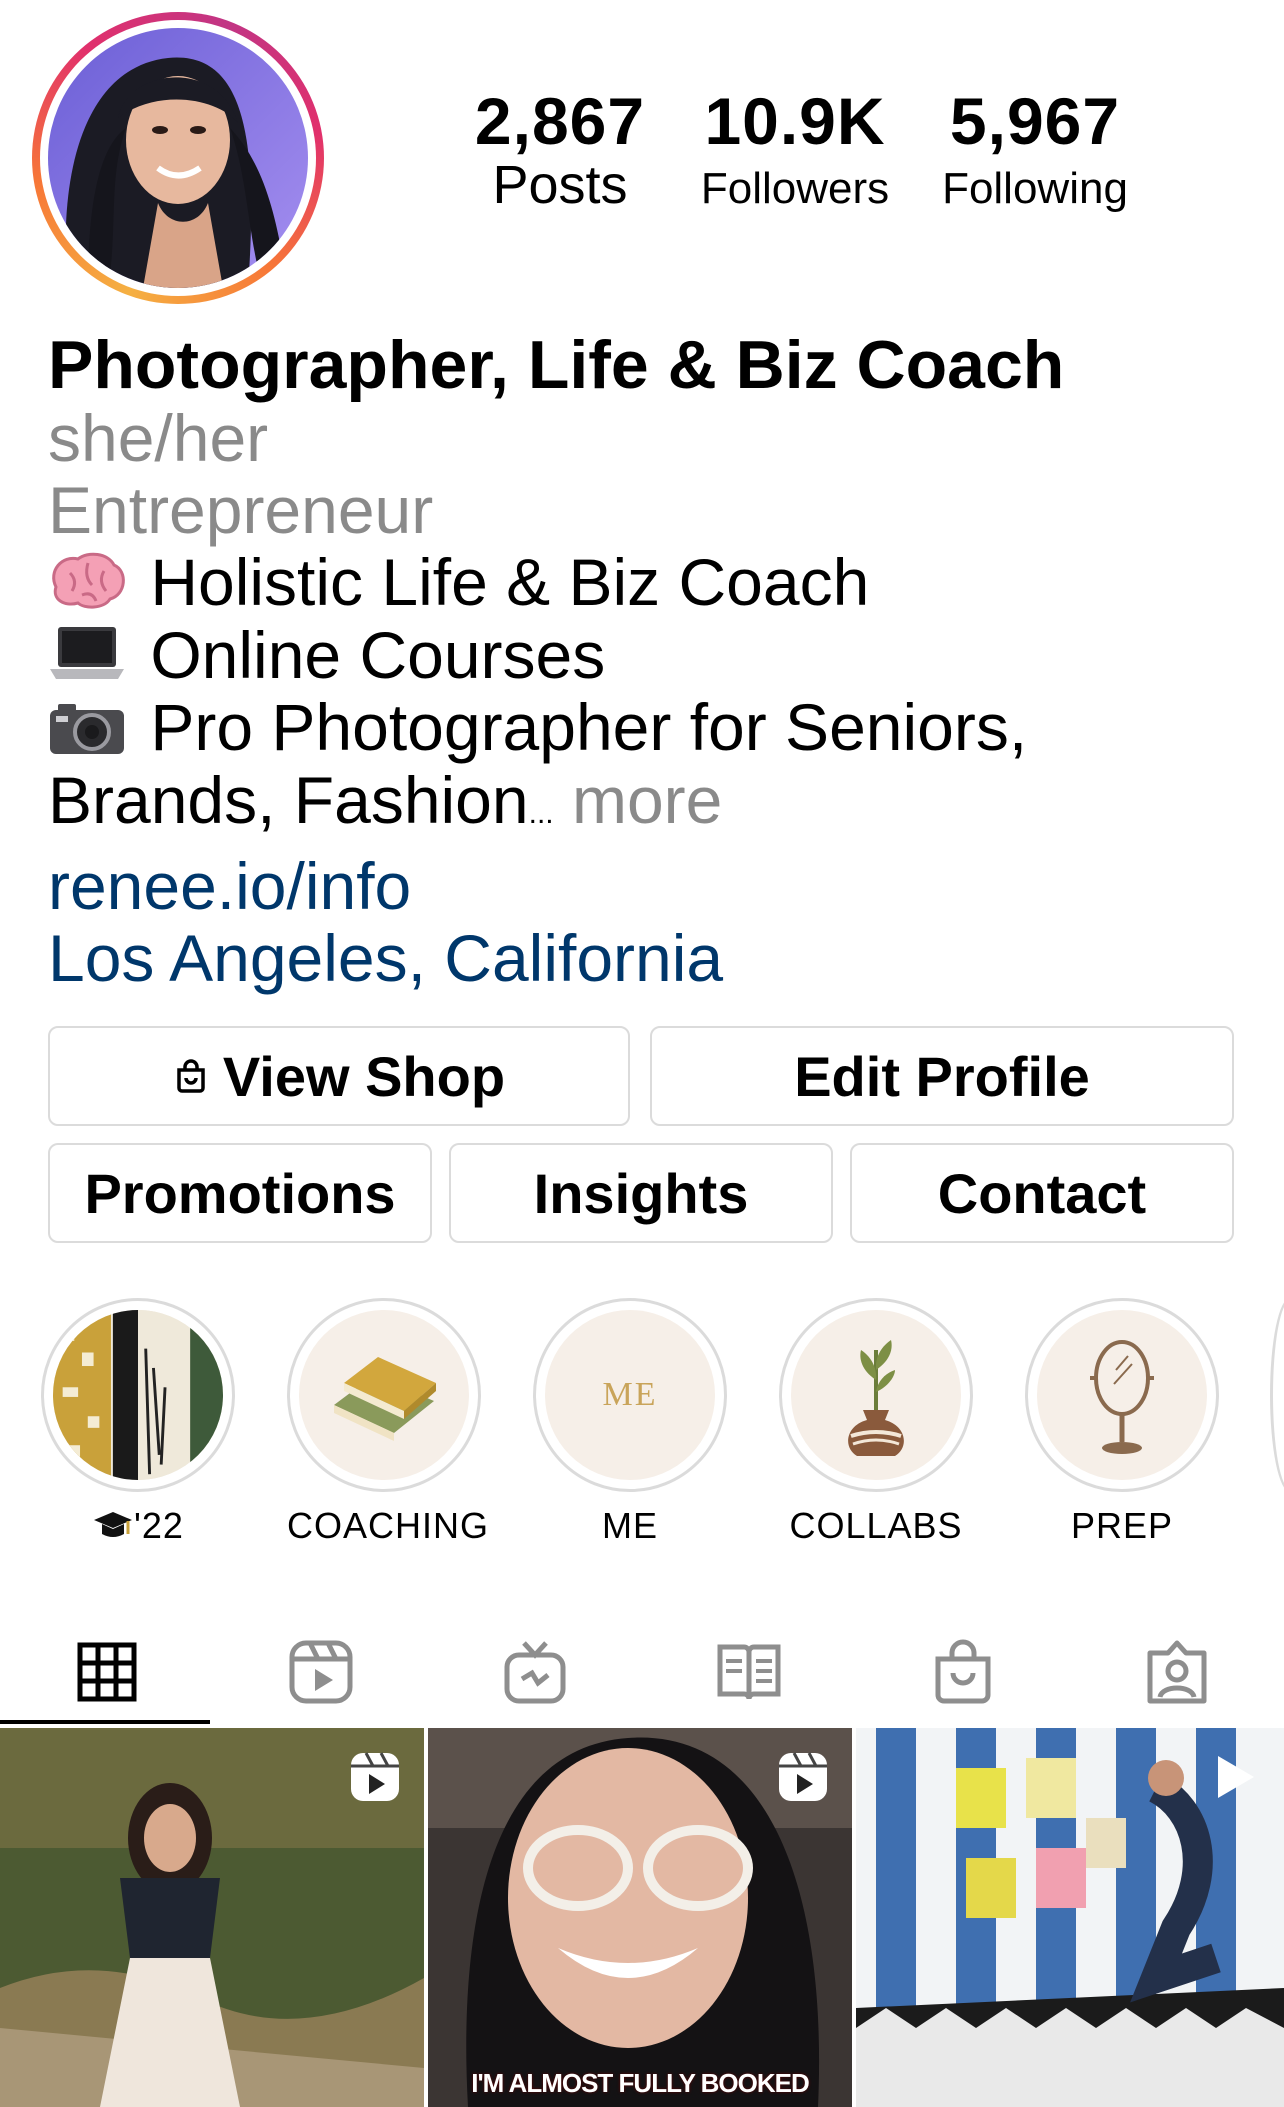 The height and width of the screenshot is (2107, 1284). I want to click on following-count: 5,967, so click(1035, 121).